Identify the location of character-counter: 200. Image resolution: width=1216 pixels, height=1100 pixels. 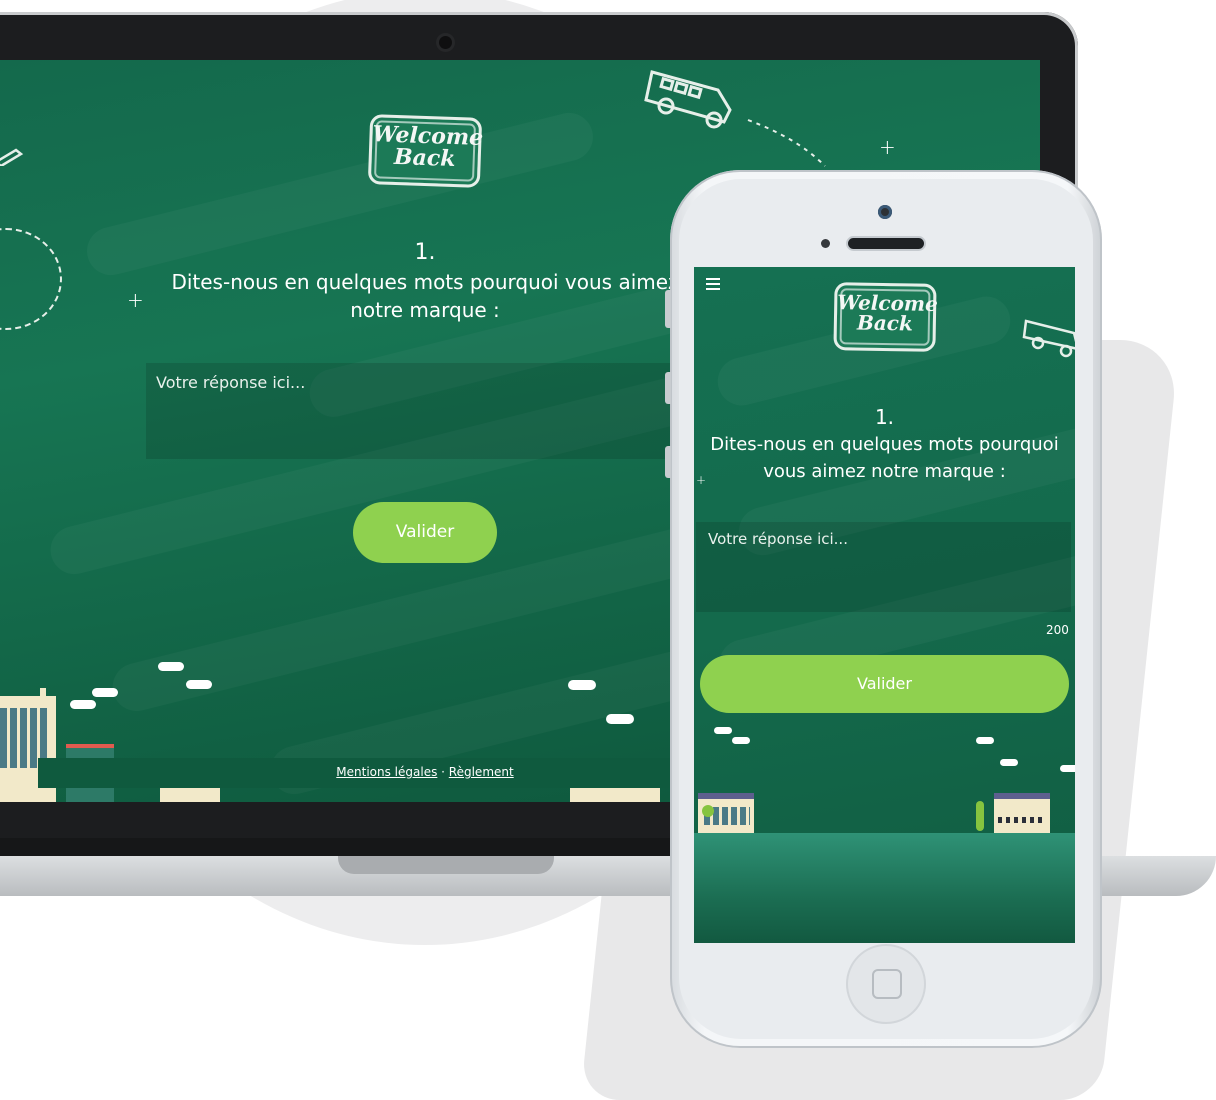
(1057, 630).